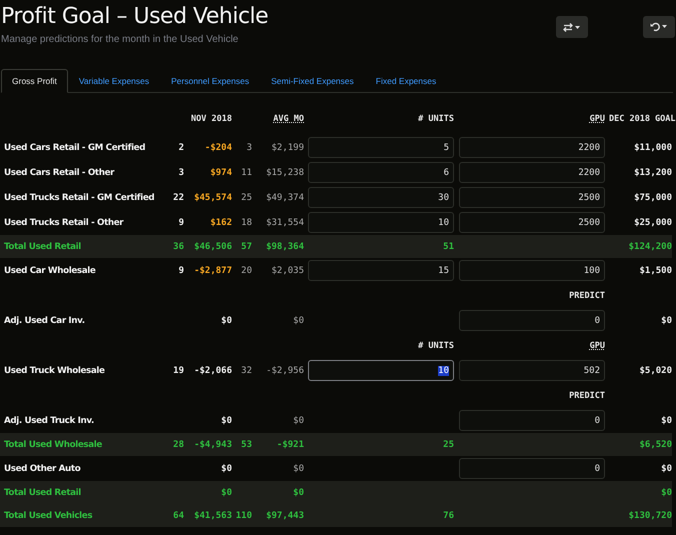 The width and height of the screenshot is (676, 535). Describe the element at coordinates (532, 270) in the screenshot. I see `input-field: 100` at that location.